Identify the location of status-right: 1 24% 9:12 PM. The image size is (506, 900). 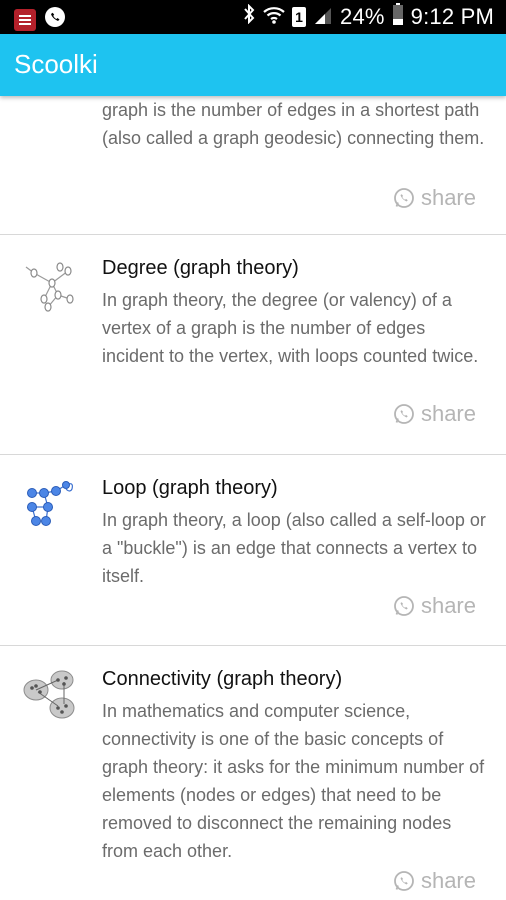
(368, 17).